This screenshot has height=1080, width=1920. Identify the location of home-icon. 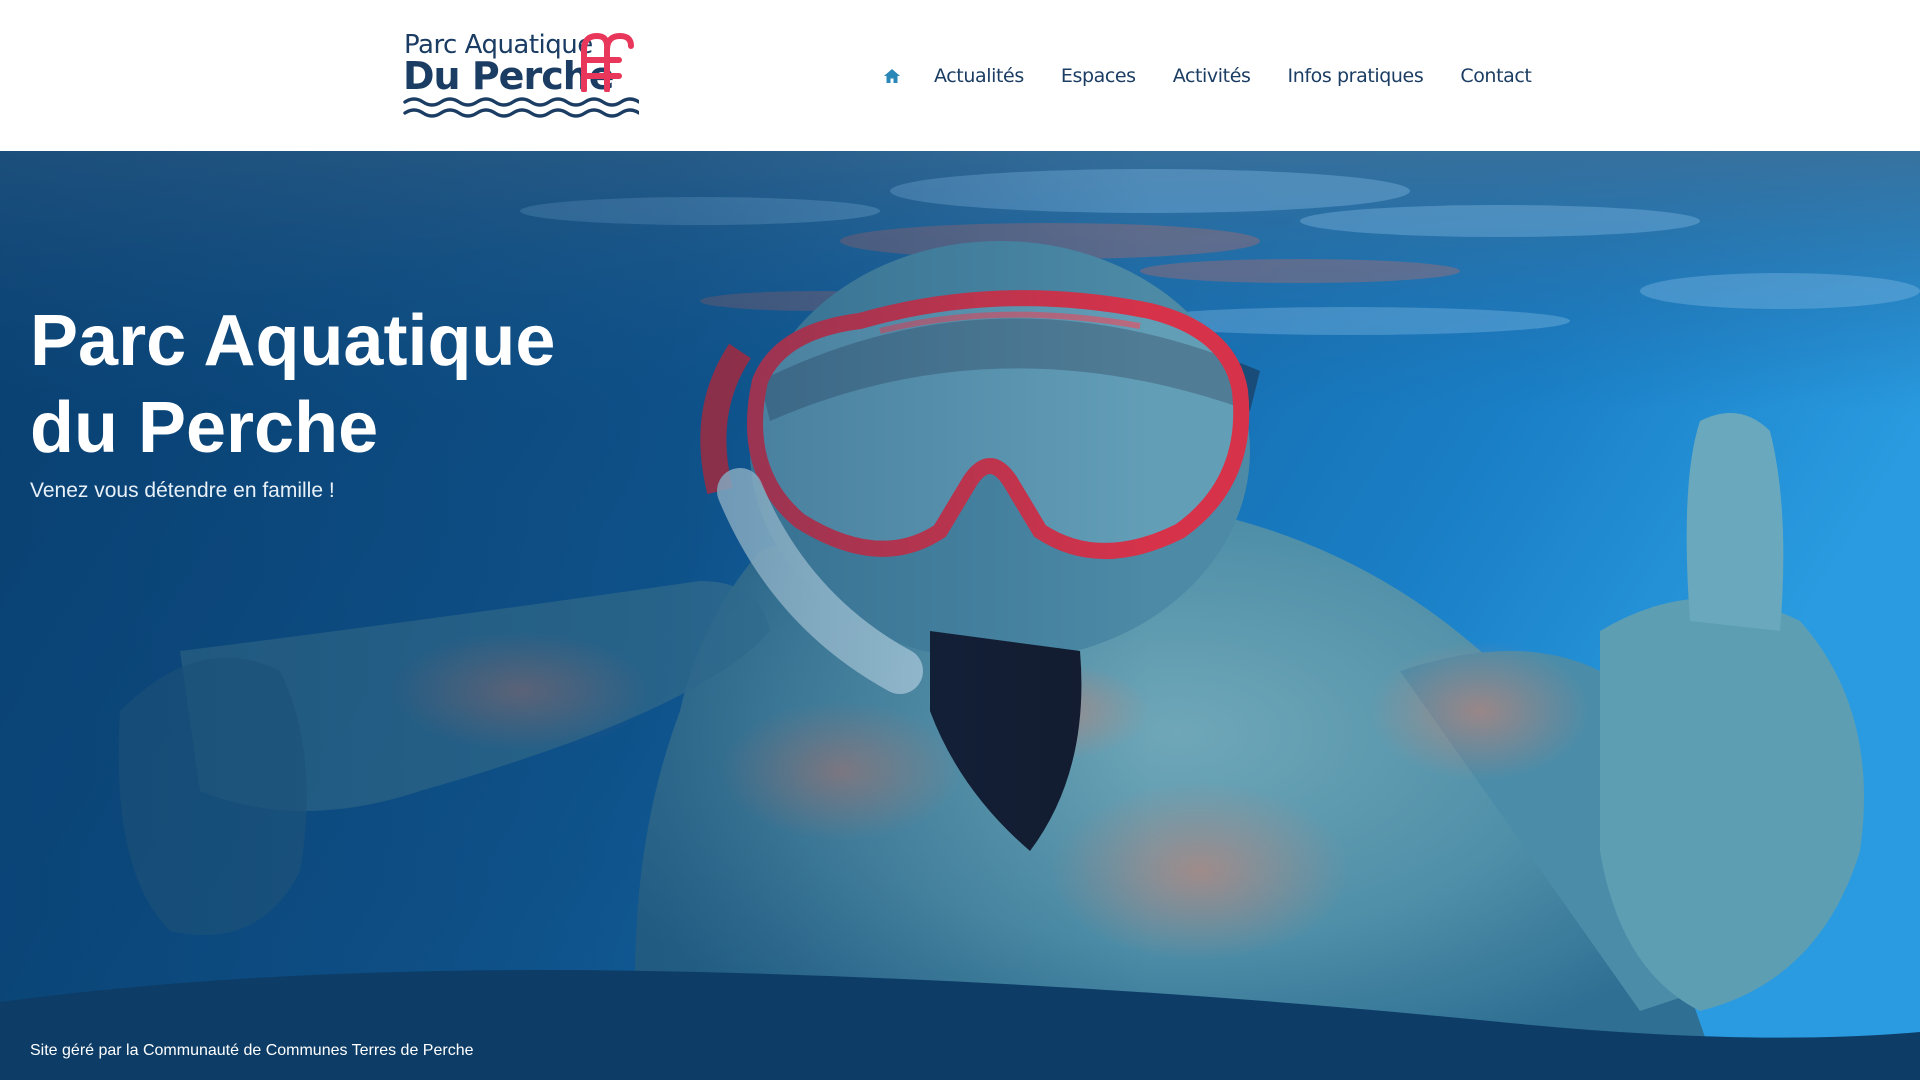
(892, 76).